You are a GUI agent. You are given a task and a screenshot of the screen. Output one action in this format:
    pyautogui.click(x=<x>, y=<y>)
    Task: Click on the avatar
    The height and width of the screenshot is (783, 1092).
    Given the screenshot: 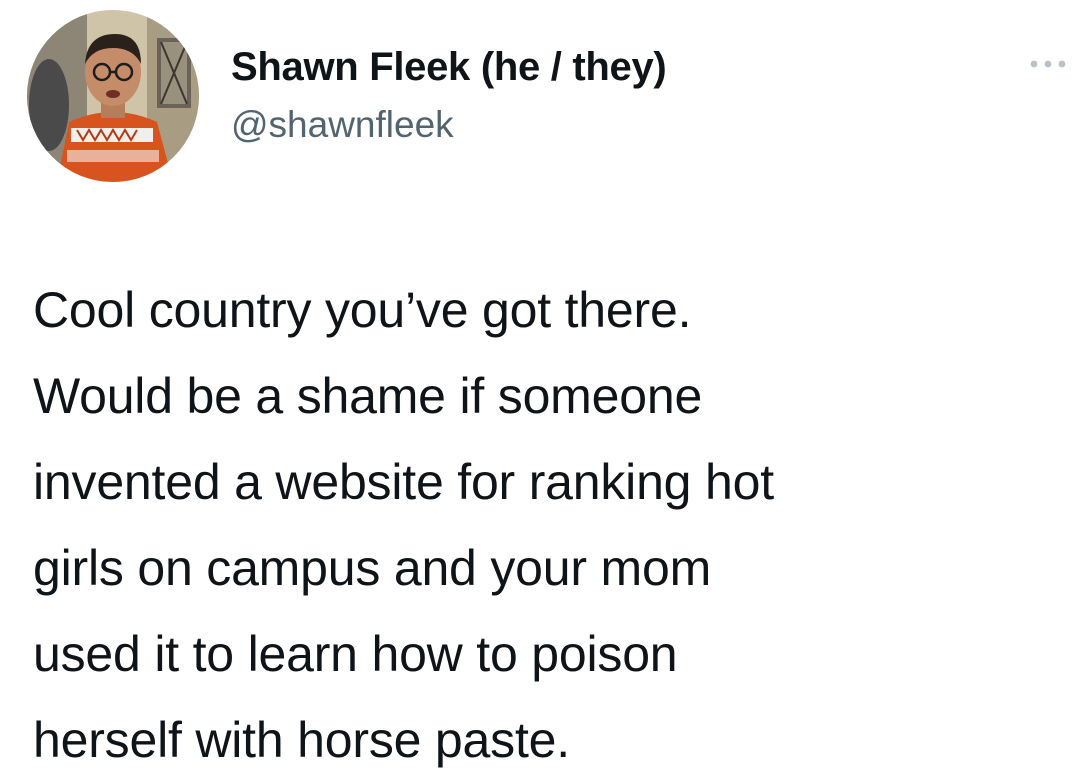 What is the action you would take?
    pyautogui.click(x=113, y=96)
    